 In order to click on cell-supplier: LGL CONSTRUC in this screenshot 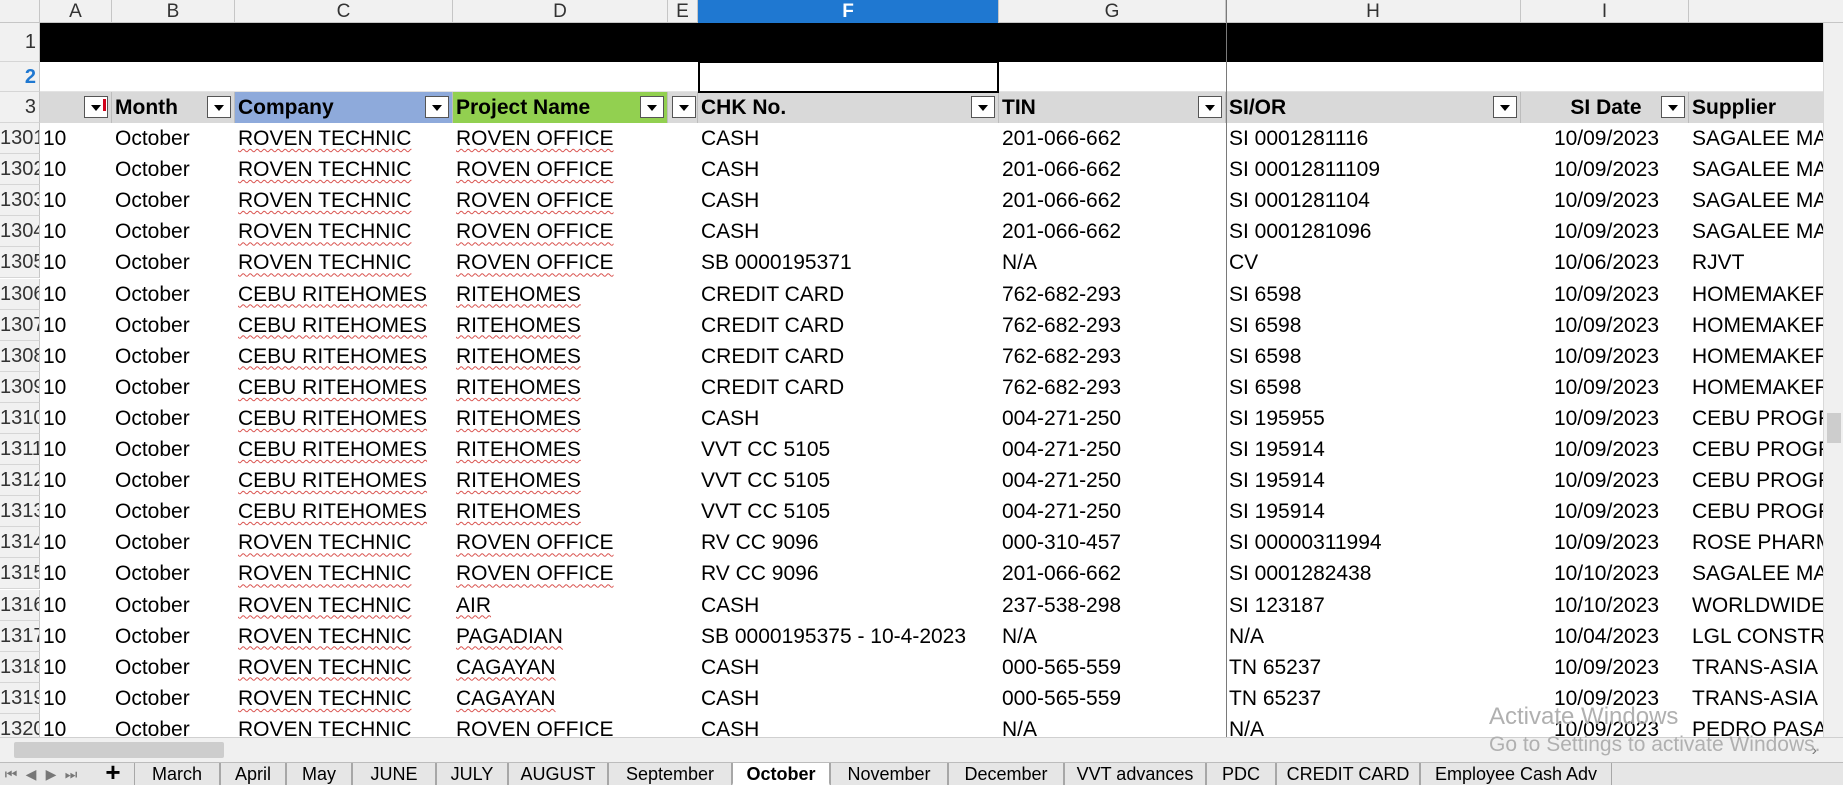, I will do `click(1756, 636)`.